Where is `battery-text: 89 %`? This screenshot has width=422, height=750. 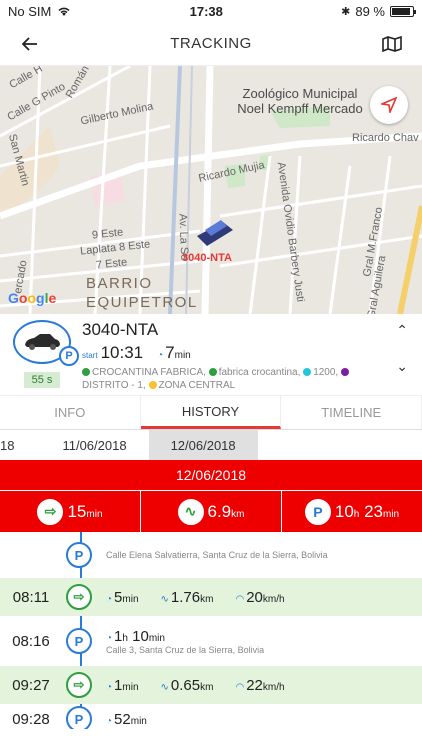
battery-text: 89 % is located at coordinates (370, 11).